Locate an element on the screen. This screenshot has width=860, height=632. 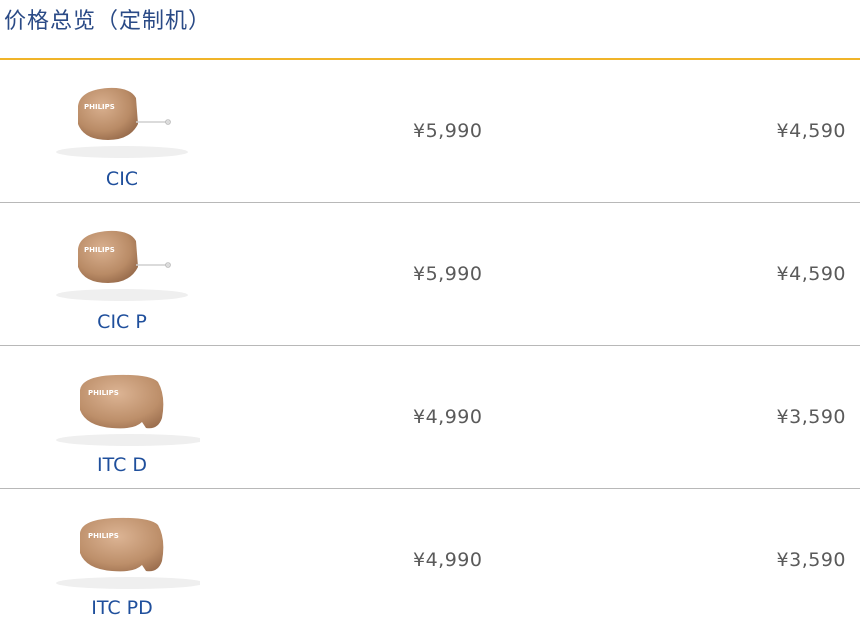
product-name: CIC is located at coordinates (122, 179).